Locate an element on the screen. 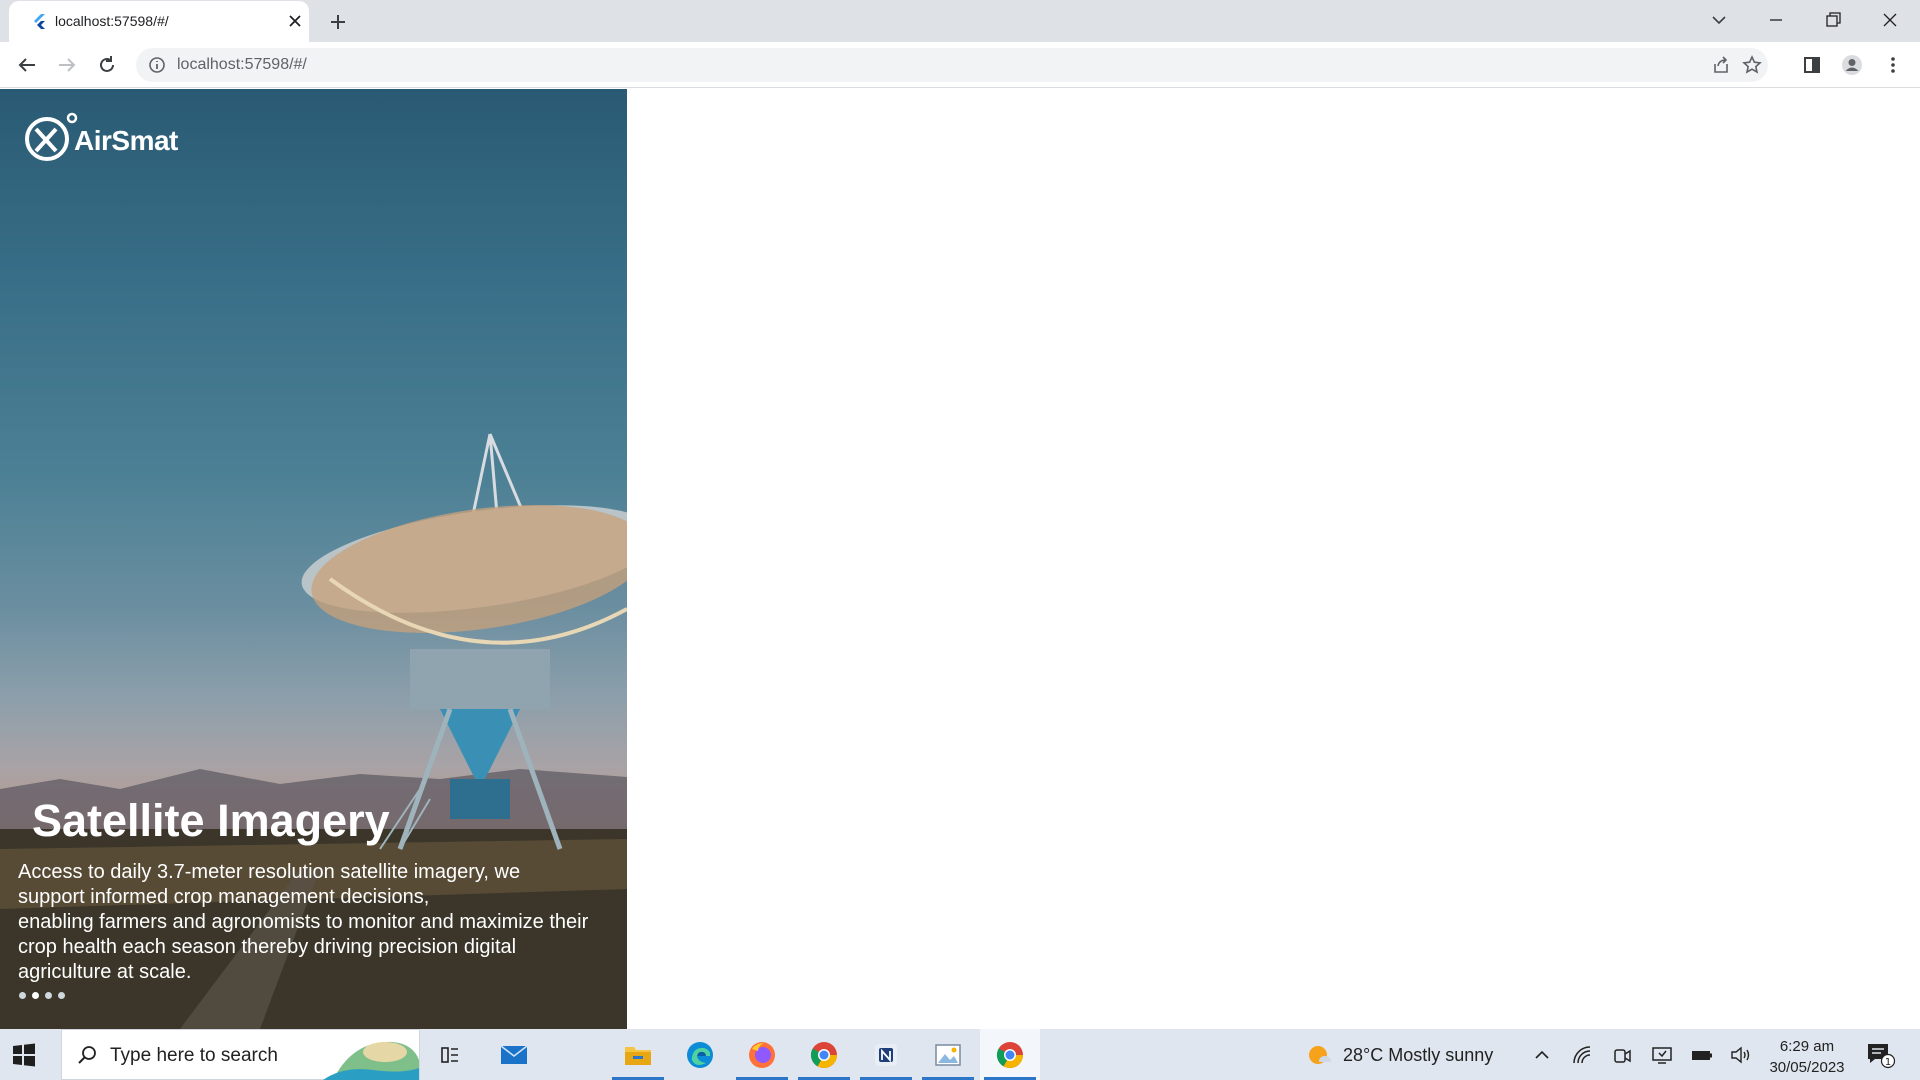 This screenshot has height=1080, width=1920. mail-icon is located at coordinates (514, 1054).